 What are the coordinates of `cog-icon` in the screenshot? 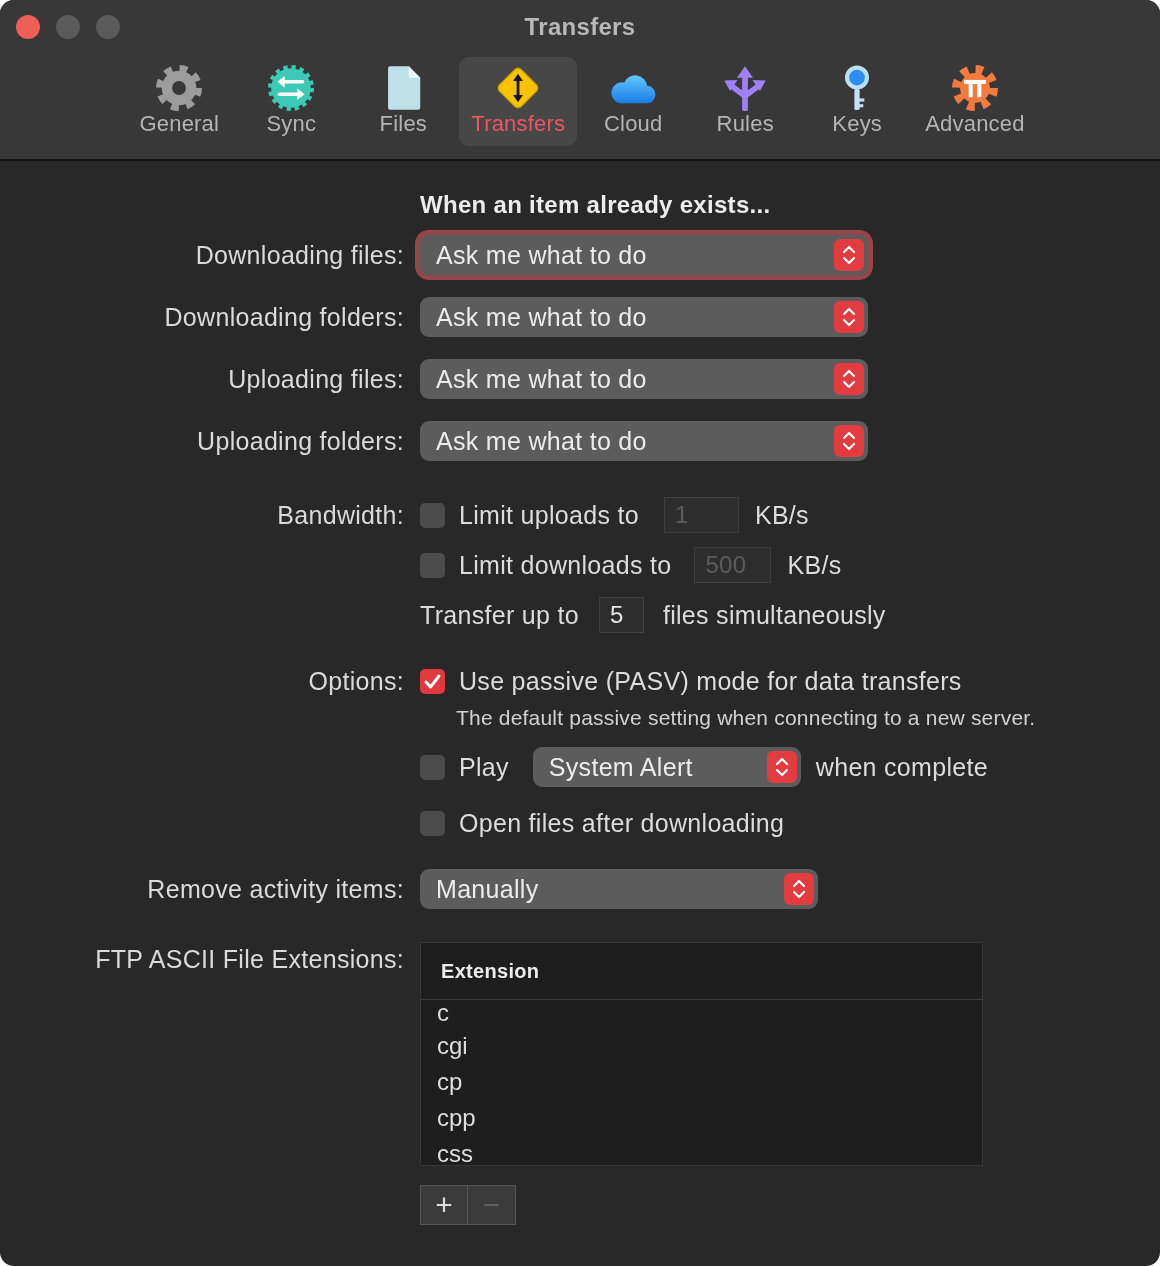 It's located at (974, 88).